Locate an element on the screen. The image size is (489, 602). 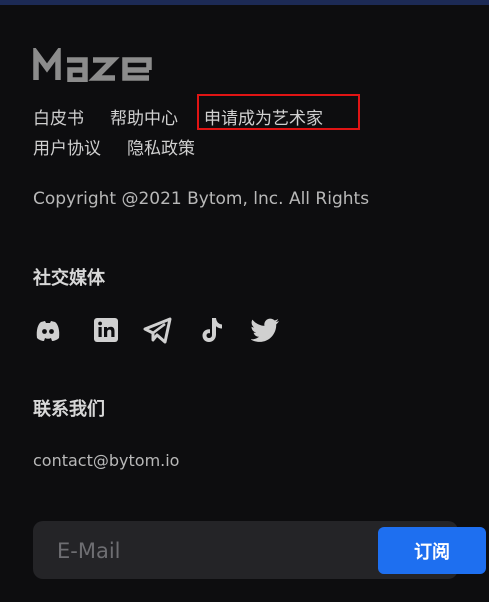
email-input is located at coordinates (217, 551).